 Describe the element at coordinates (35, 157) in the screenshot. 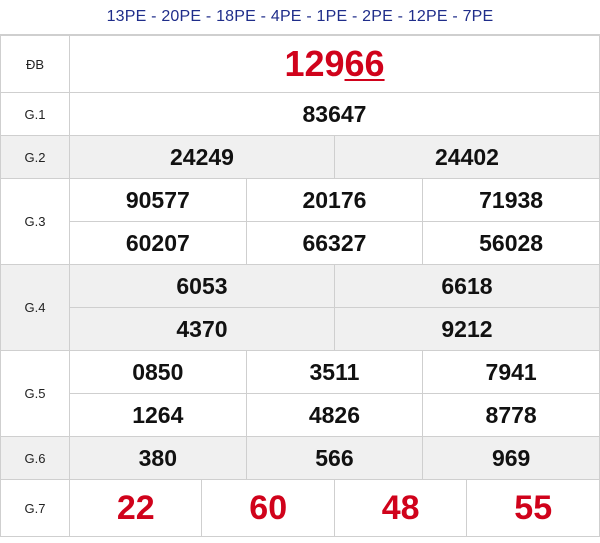

I see `label-g2: G.2` at that location.